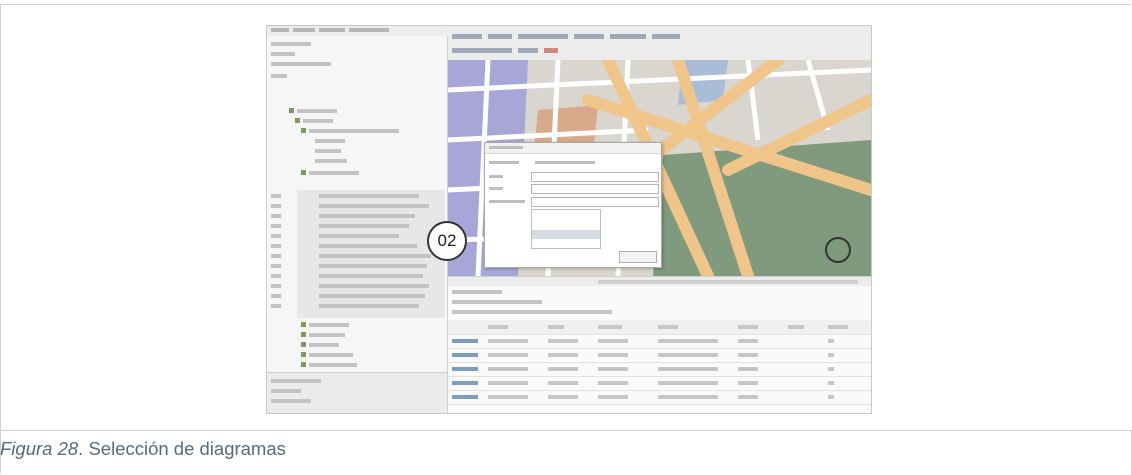  What do you see at coordinates (565, 162) in the screenshot?
I see `field-value` at bounding box center [565, 162].